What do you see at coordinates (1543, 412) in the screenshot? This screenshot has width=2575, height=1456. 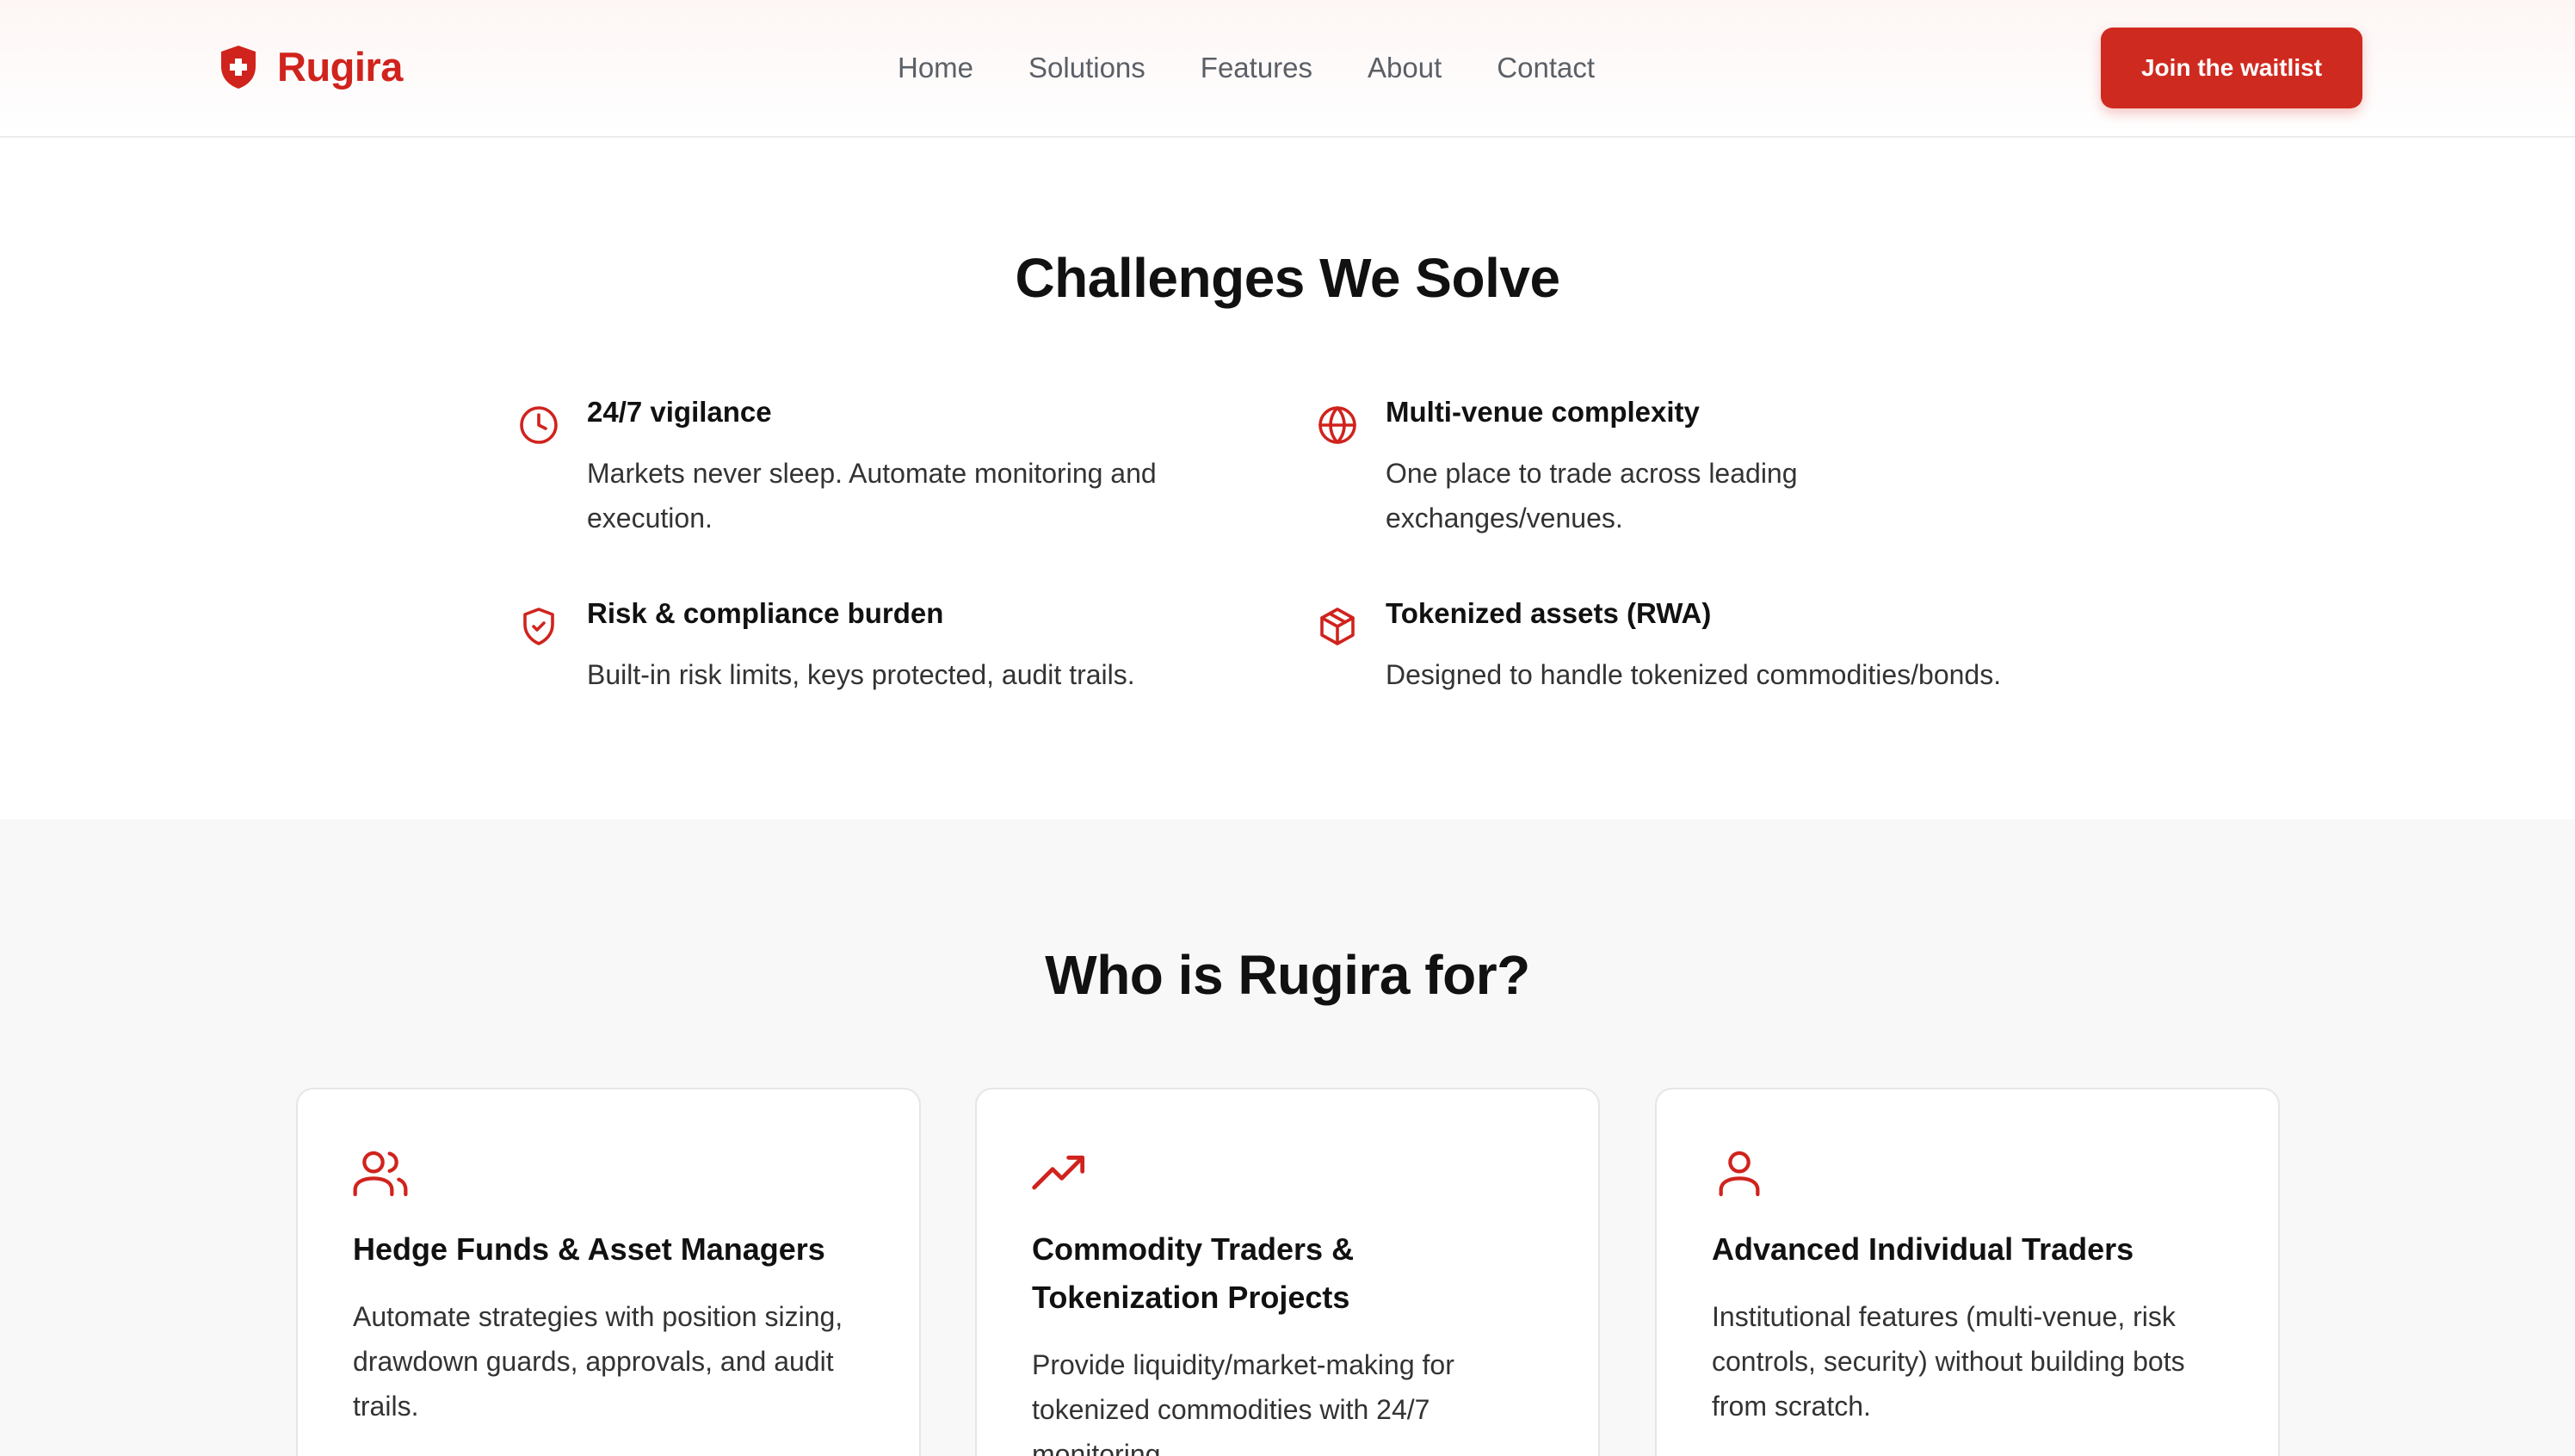 I see `challenge-title: Multi-venue complexity` at bounding box center [1543, 412].